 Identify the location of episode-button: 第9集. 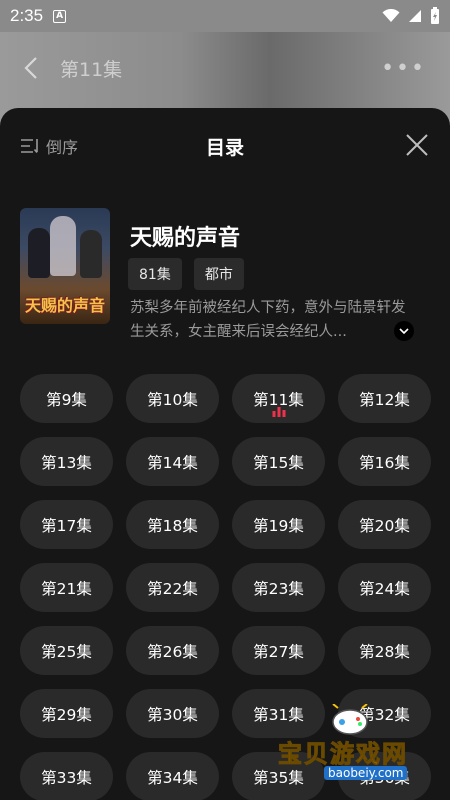
(66, 398).